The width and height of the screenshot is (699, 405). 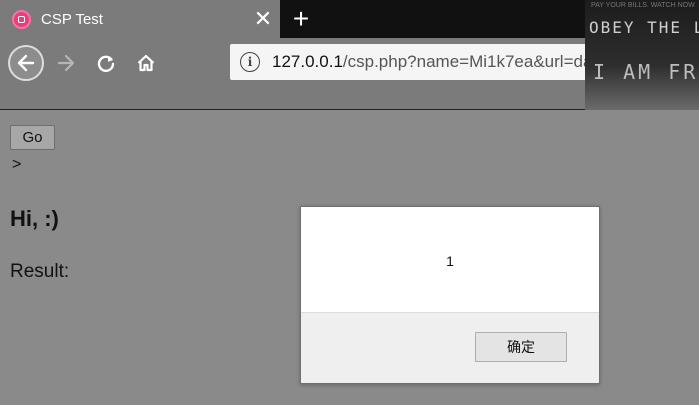 What do you see at coordinates (643, 5) in the screenshot?
I see `theme-text-small: PAY YOUR BILLS. WATCH NOW` at bounding box center [643, 5].